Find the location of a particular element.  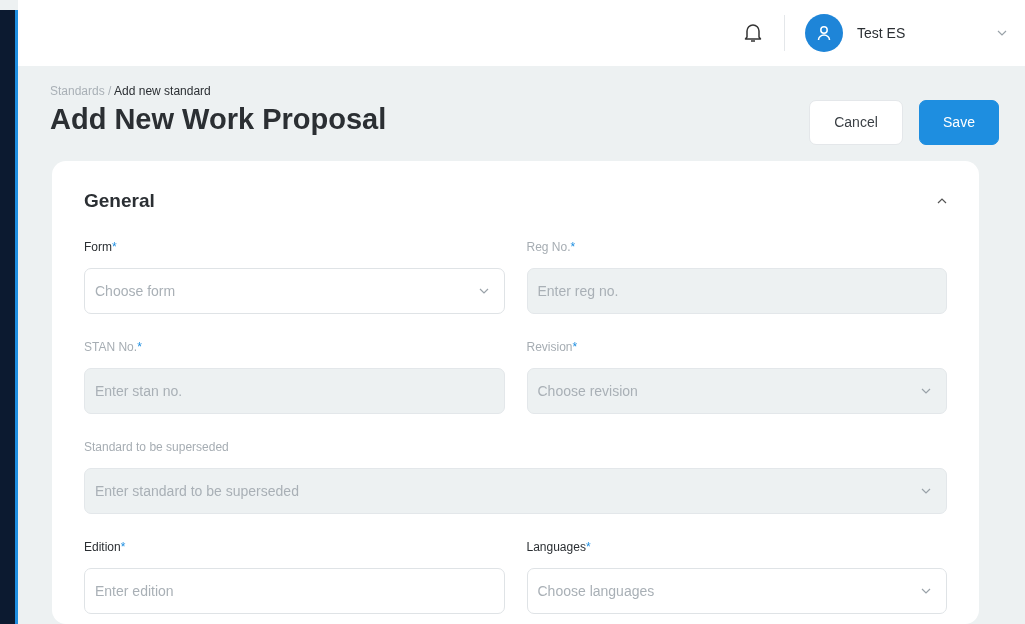

field-label: Edition* is located at coordinates (105, 547).